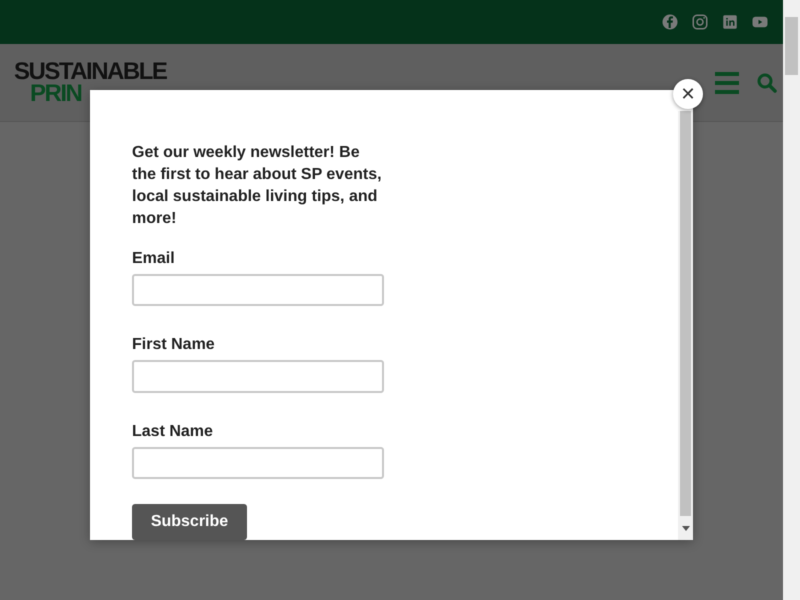 Image resolution: width=800 pixels, height=600 pixels. What do you see at coordinates (730, 22) in the screenshot?
I see `linkedin-icon` at bounding box center [730, 22].